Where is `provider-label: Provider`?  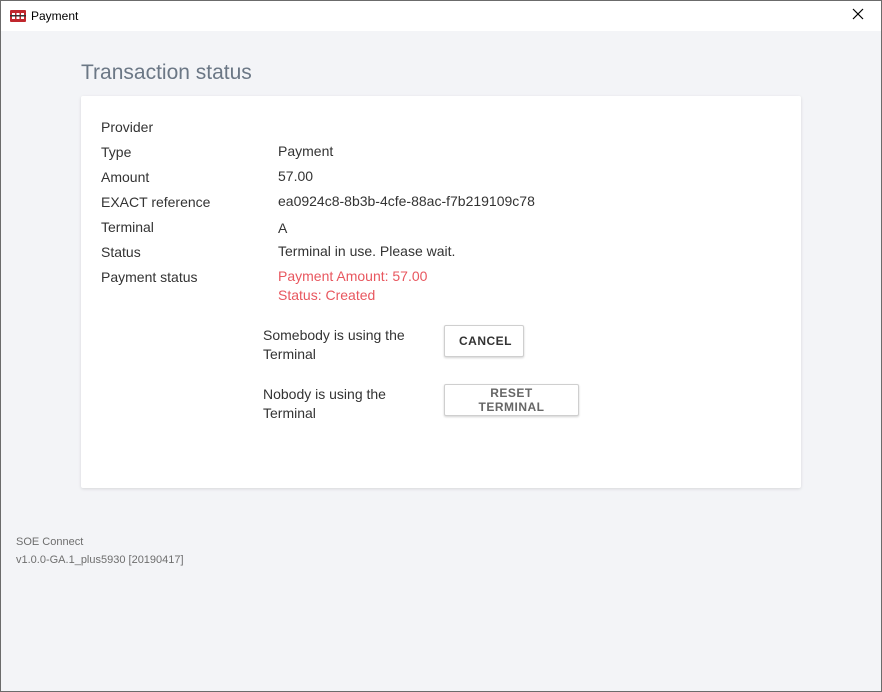 provider-label: Provider is located at coordinates (127, 127).